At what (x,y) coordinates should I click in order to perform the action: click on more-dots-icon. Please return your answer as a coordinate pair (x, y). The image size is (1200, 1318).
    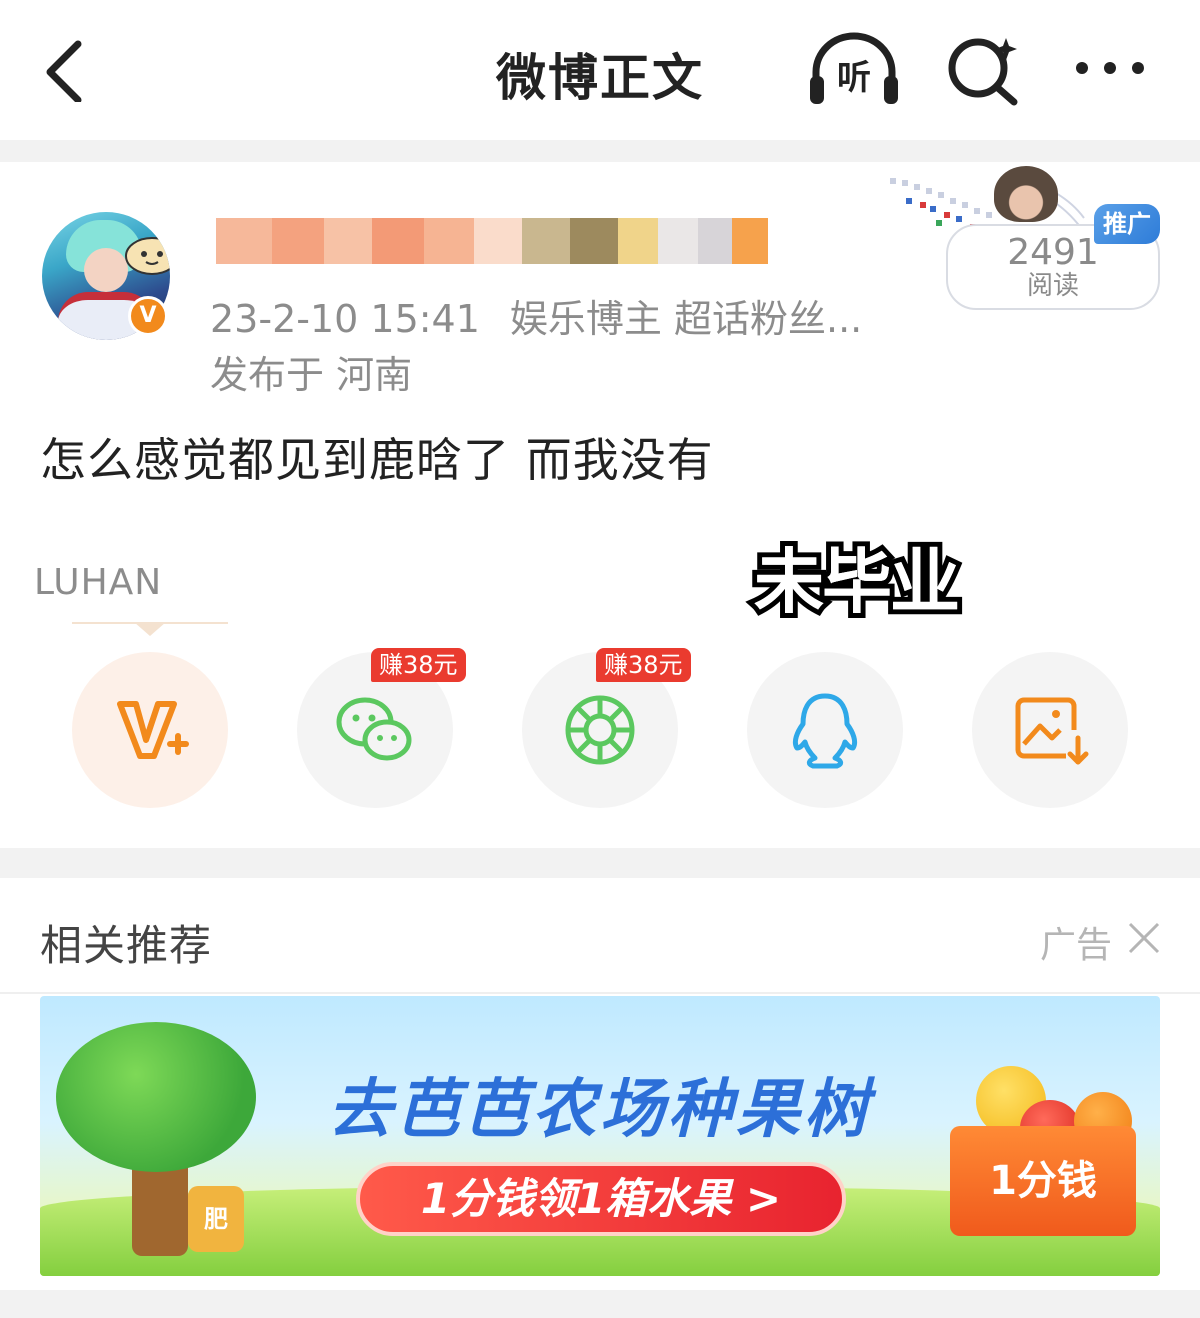
    Looking at the image, I should click on (1110, 68).